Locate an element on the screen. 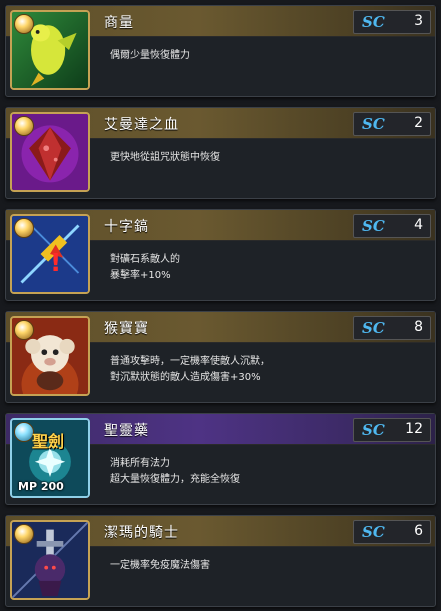 The height and width of the screenshot is (611, 441). sc-cost-badge: SC 2 is located at coordinates (392, 124).